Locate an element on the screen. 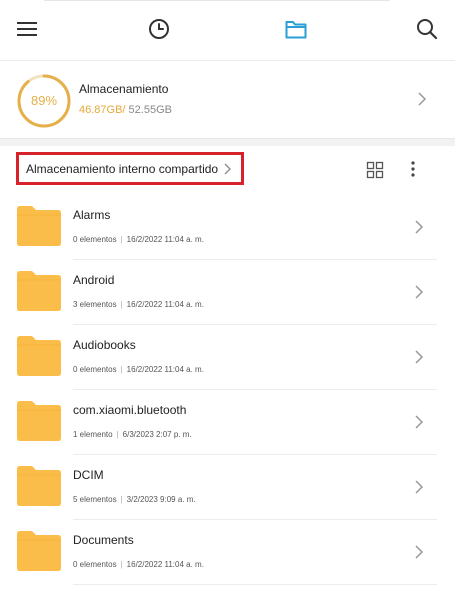 Image resolution: width=455 pixels, height=590 pixels. folder-name: Alarms is located at coordinates (92, 215).